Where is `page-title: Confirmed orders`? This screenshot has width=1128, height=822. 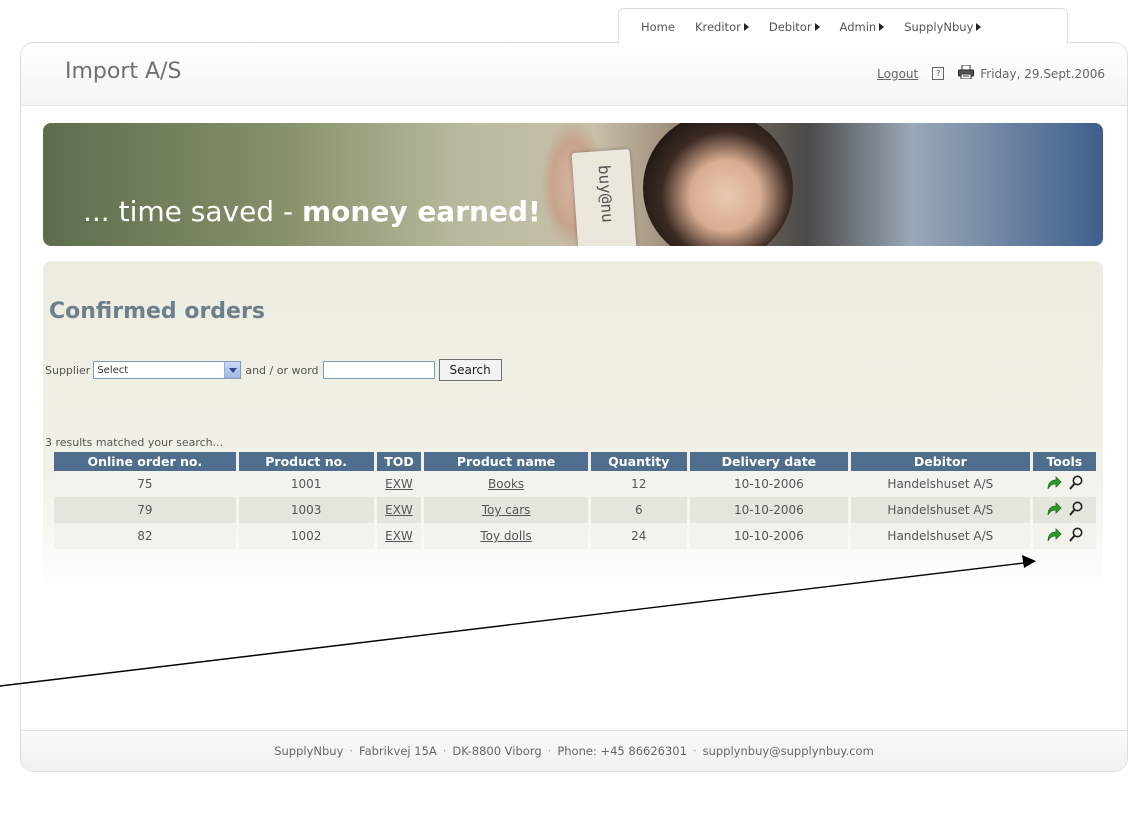
page-title: Confirmed orders is located at coordinates (157, 311).